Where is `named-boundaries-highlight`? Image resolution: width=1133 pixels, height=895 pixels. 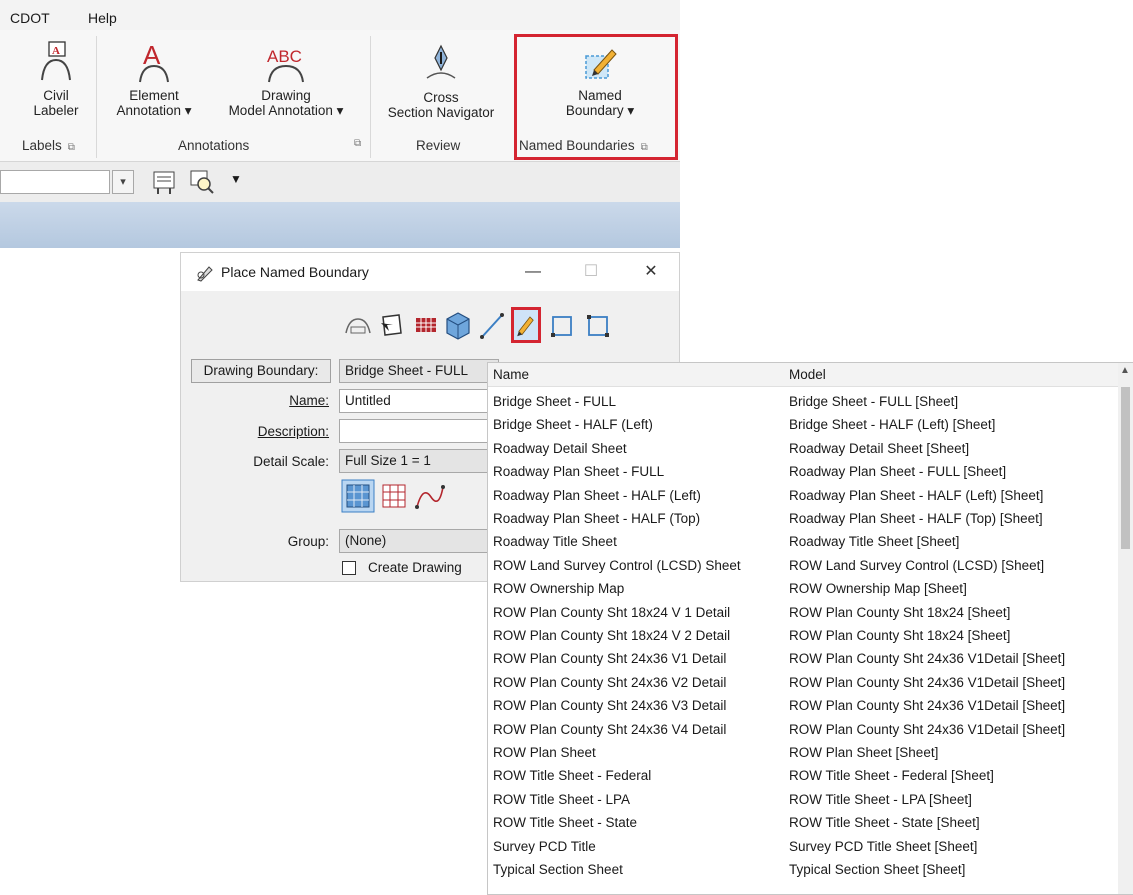 named-boundaries-highlight is located at coordinates (596, 97).